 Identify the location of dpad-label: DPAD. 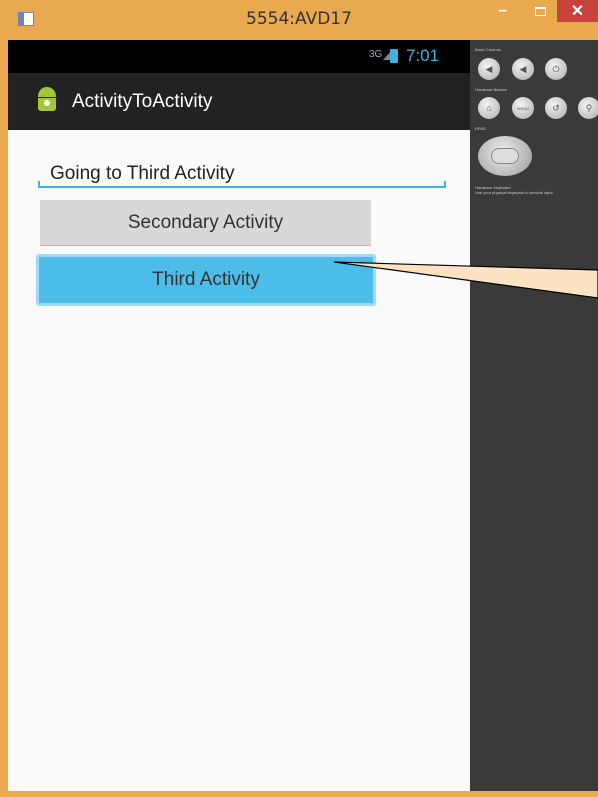
(480, 128).